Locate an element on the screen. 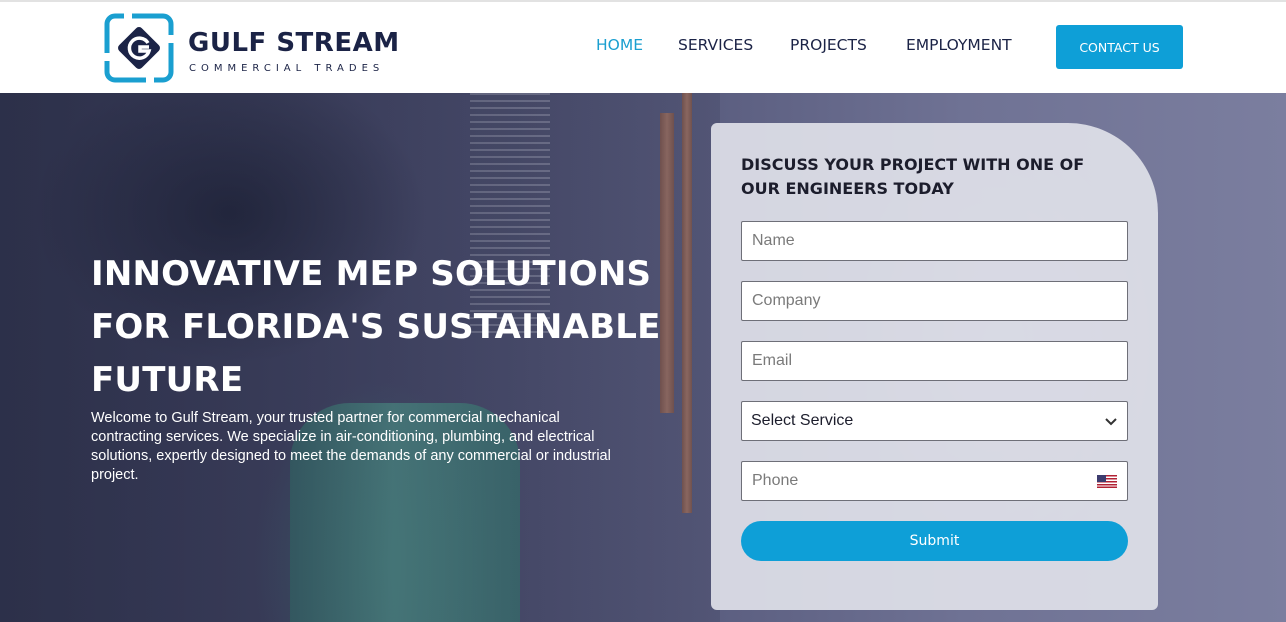 This screenshot has width=1286, height=622. service-select: Select Service is located at coordinates (934, 421).